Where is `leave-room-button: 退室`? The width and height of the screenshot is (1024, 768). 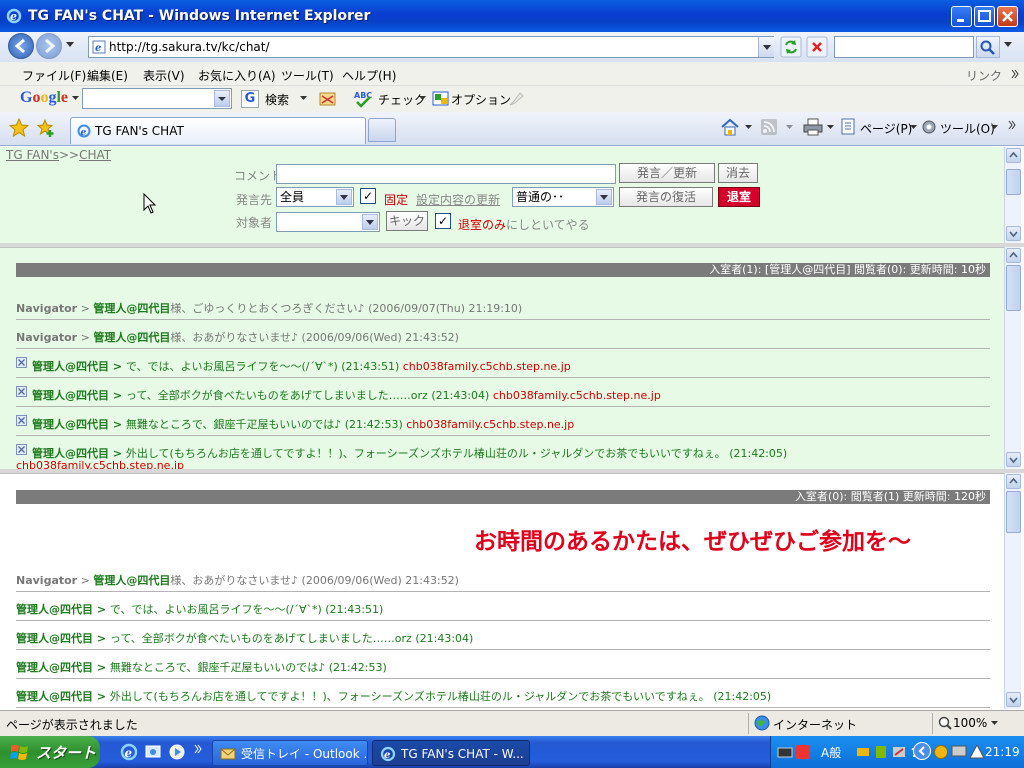 leave-room-button: 退室 is located at coordinates (739, 197).